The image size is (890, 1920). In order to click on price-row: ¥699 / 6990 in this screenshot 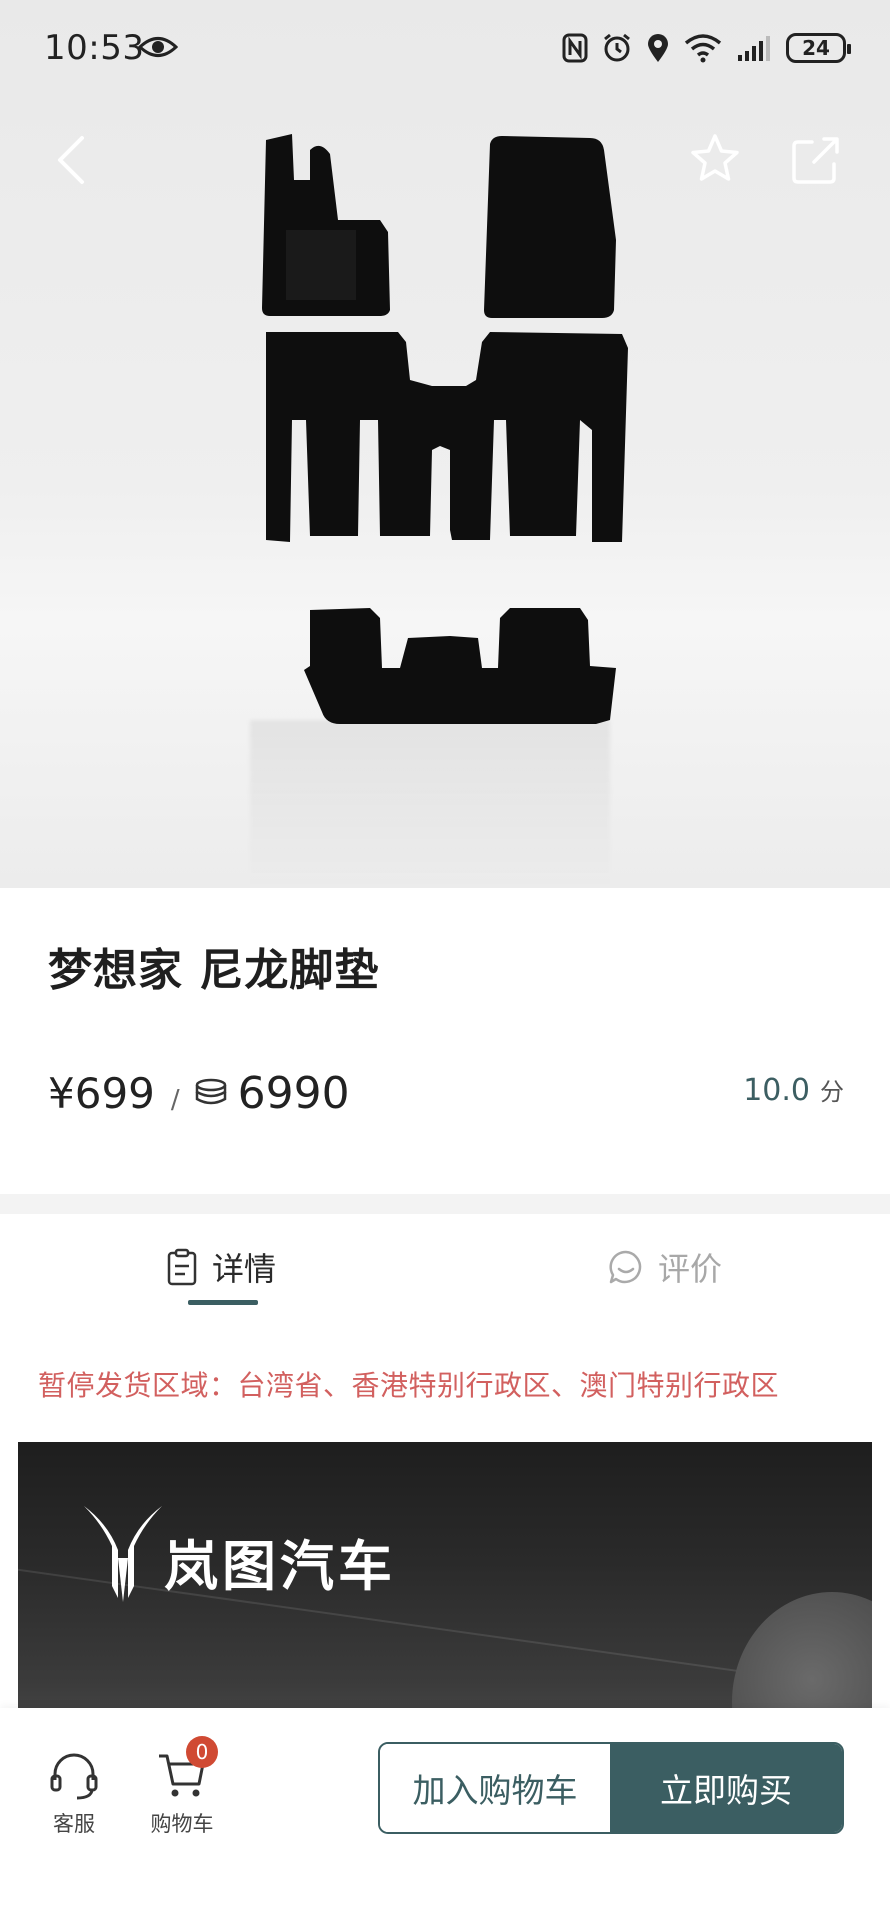, I will do `click(199, 1093)`.